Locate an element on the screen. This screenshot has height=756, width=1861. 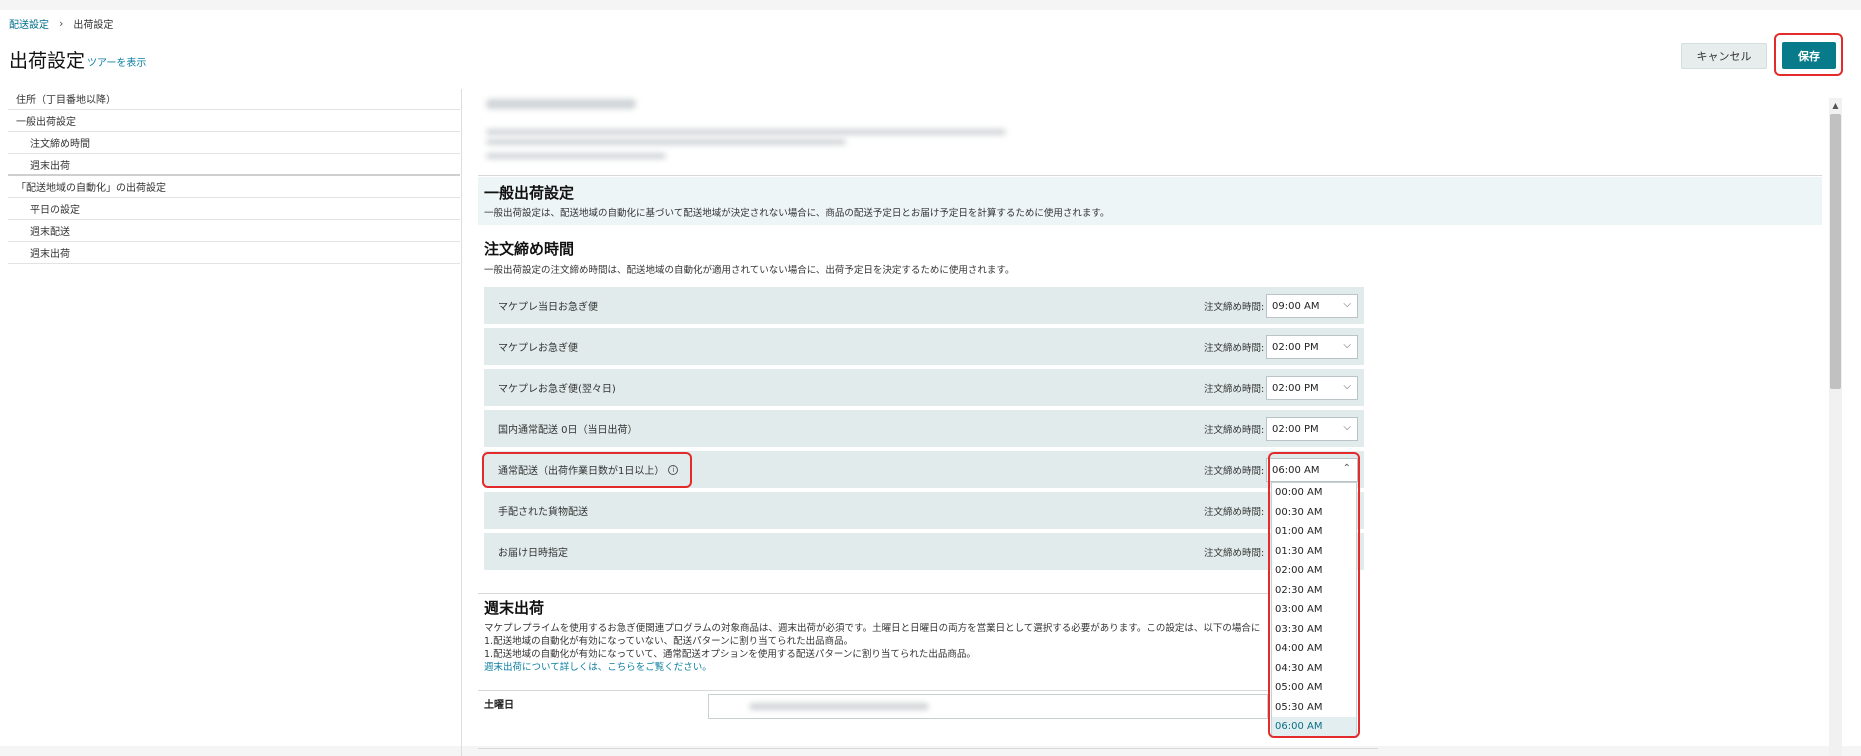
sidebar-item-cutoff: 注文締め時間 is located at coordinates (234, 143).